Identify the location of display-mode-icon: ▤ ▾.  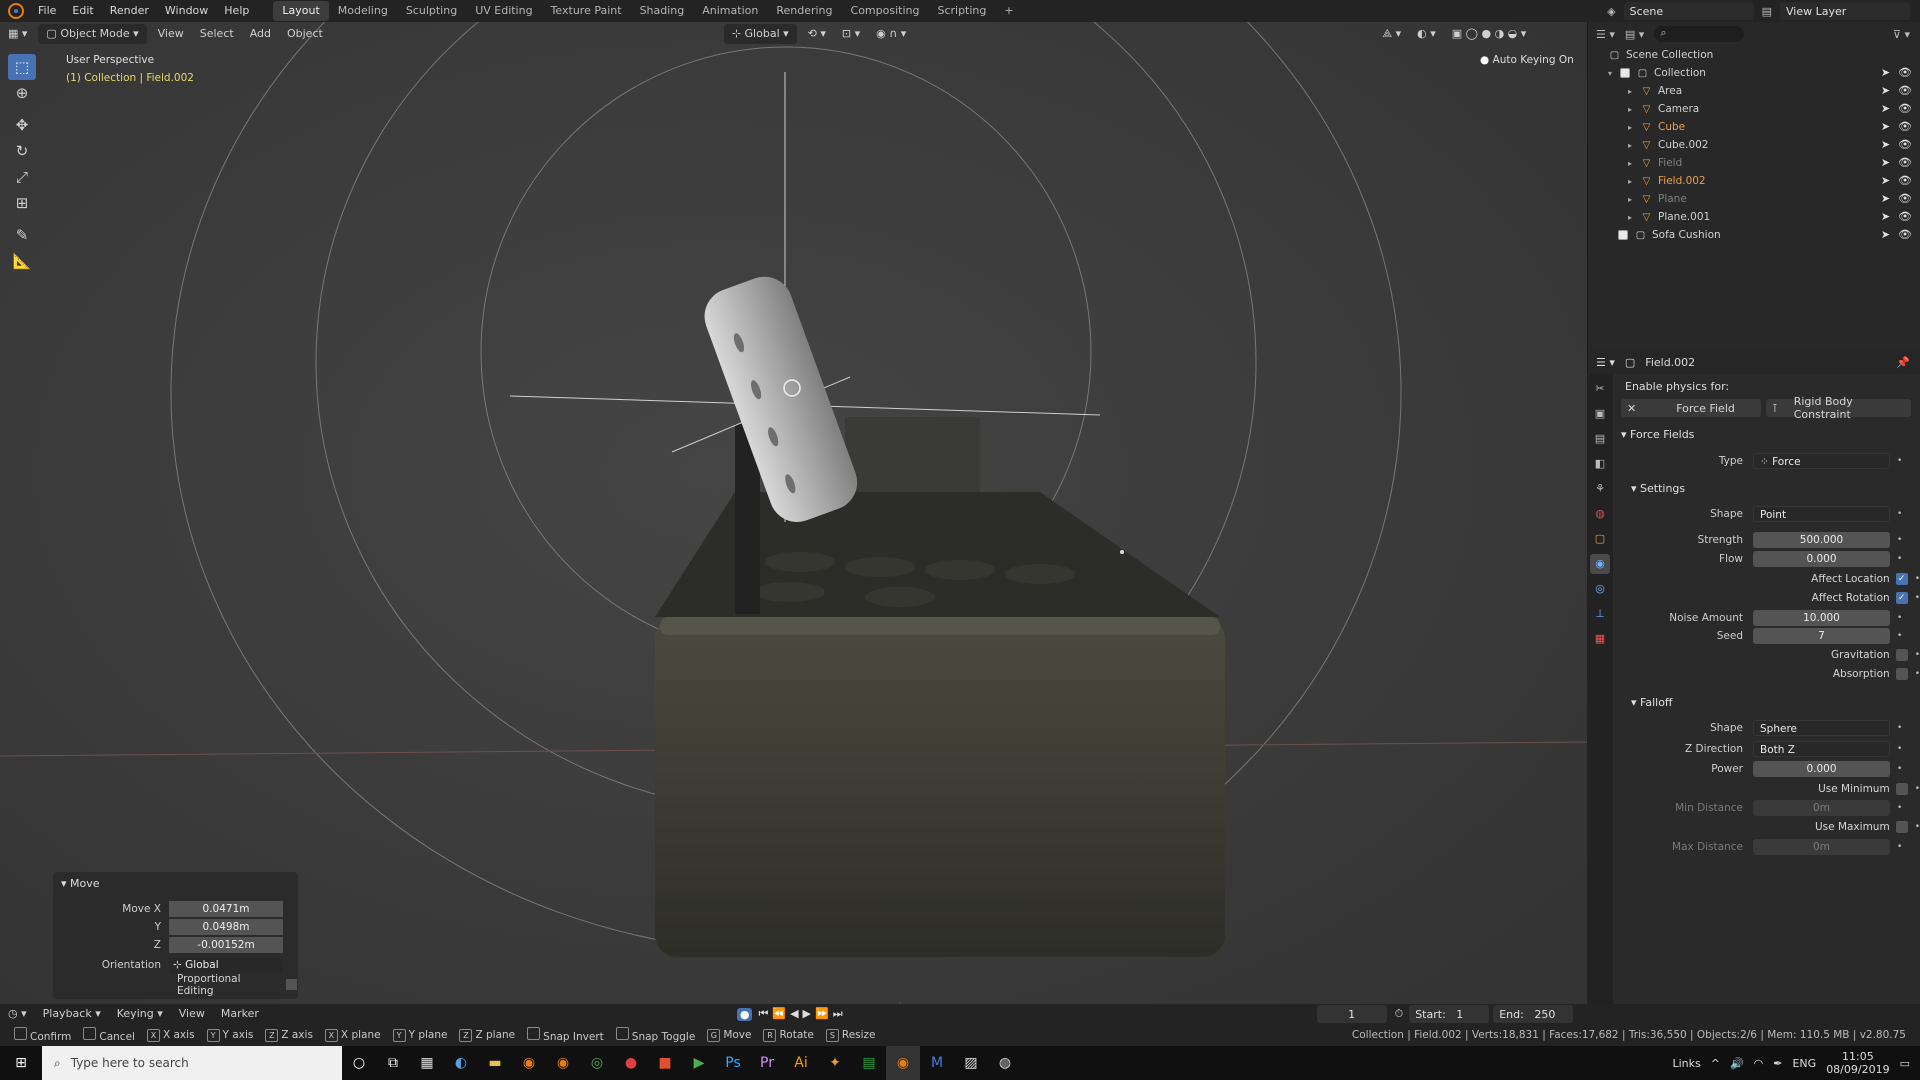
(1634, 34).